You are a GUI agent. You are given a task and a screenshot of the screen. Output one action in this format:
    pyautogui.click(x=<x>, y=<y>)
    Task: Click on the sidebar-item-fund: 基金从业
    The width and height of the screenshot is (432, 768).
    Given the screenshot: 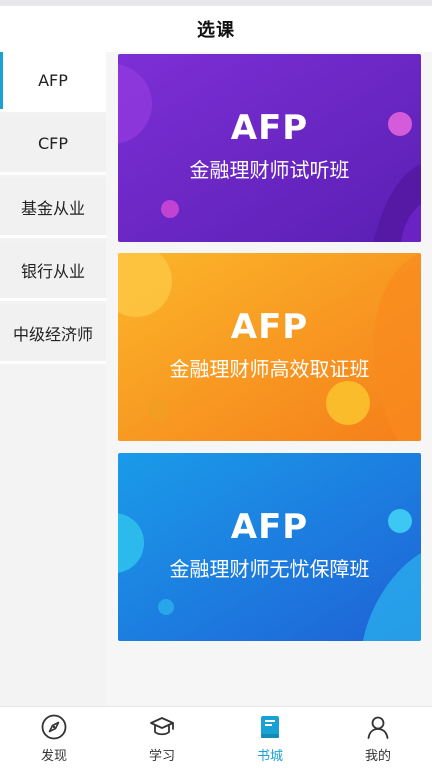 What is the action you would take?
    pyautogui.click(x=53, y=208)
    